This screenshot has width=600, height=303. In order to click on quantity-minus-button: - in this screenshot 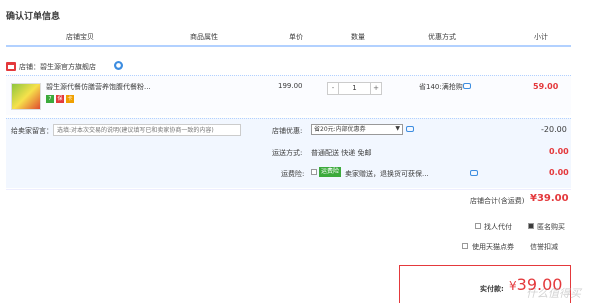, I will do `click(333, 88)`.